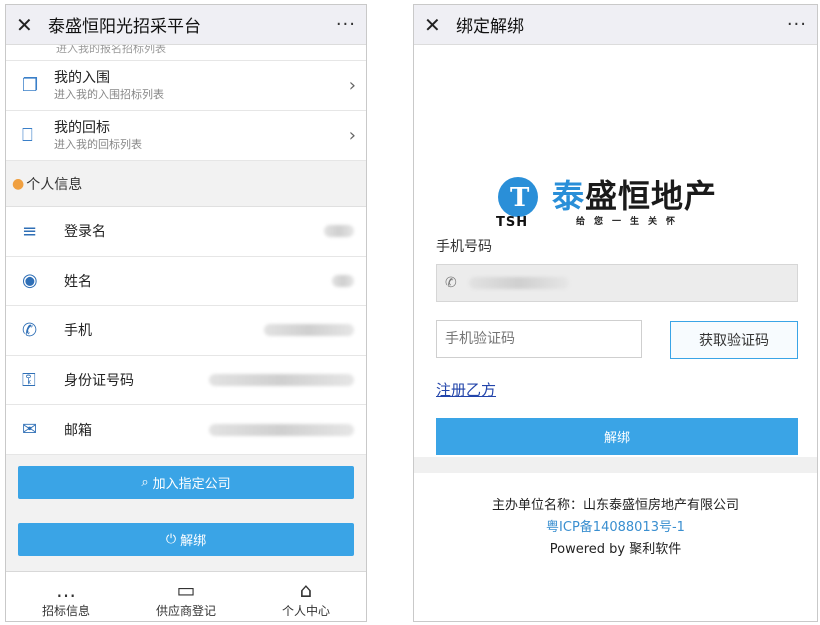 The height and width of the screenshot is (625, 820). I want to click on get-code-button: 获取验证码, so click(734, 340).